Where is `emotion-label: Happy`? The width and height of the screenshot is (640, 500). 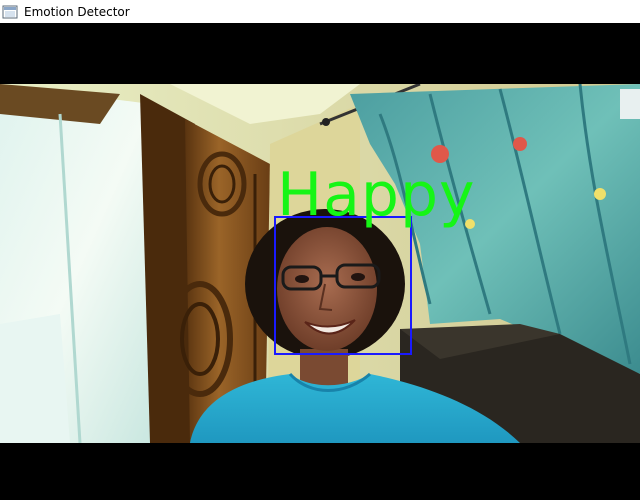
emotion-label: Happy is located at coordinates (376, 195).